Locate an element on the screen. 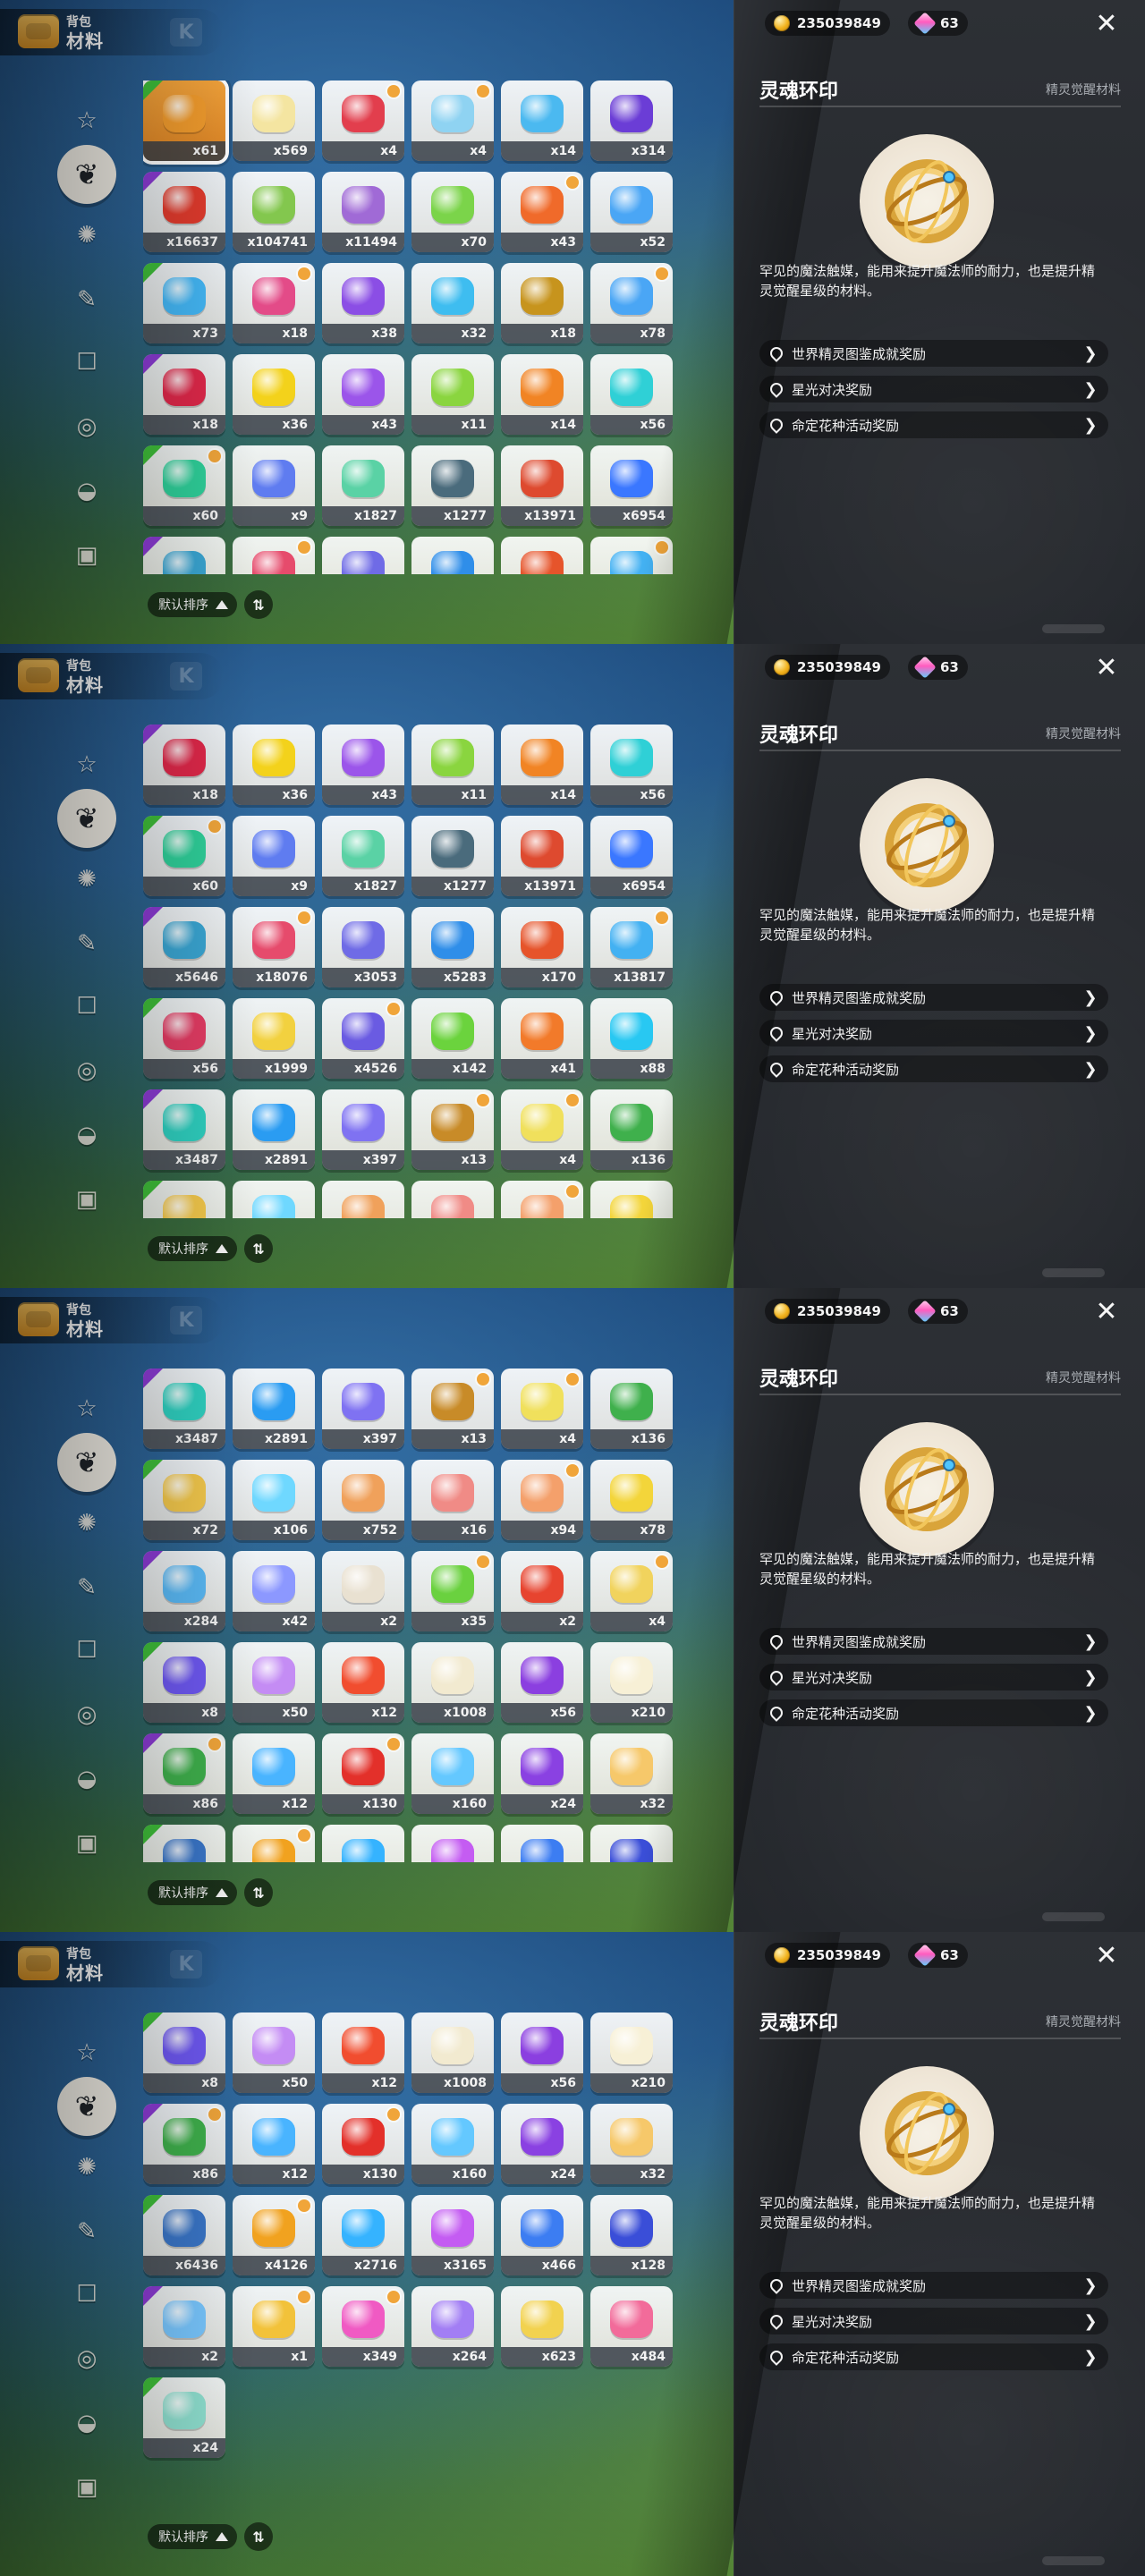 The height and width of the screenshot is (2576, 1145). inventory-tile: x72 is located at coordinates (184, 1199).